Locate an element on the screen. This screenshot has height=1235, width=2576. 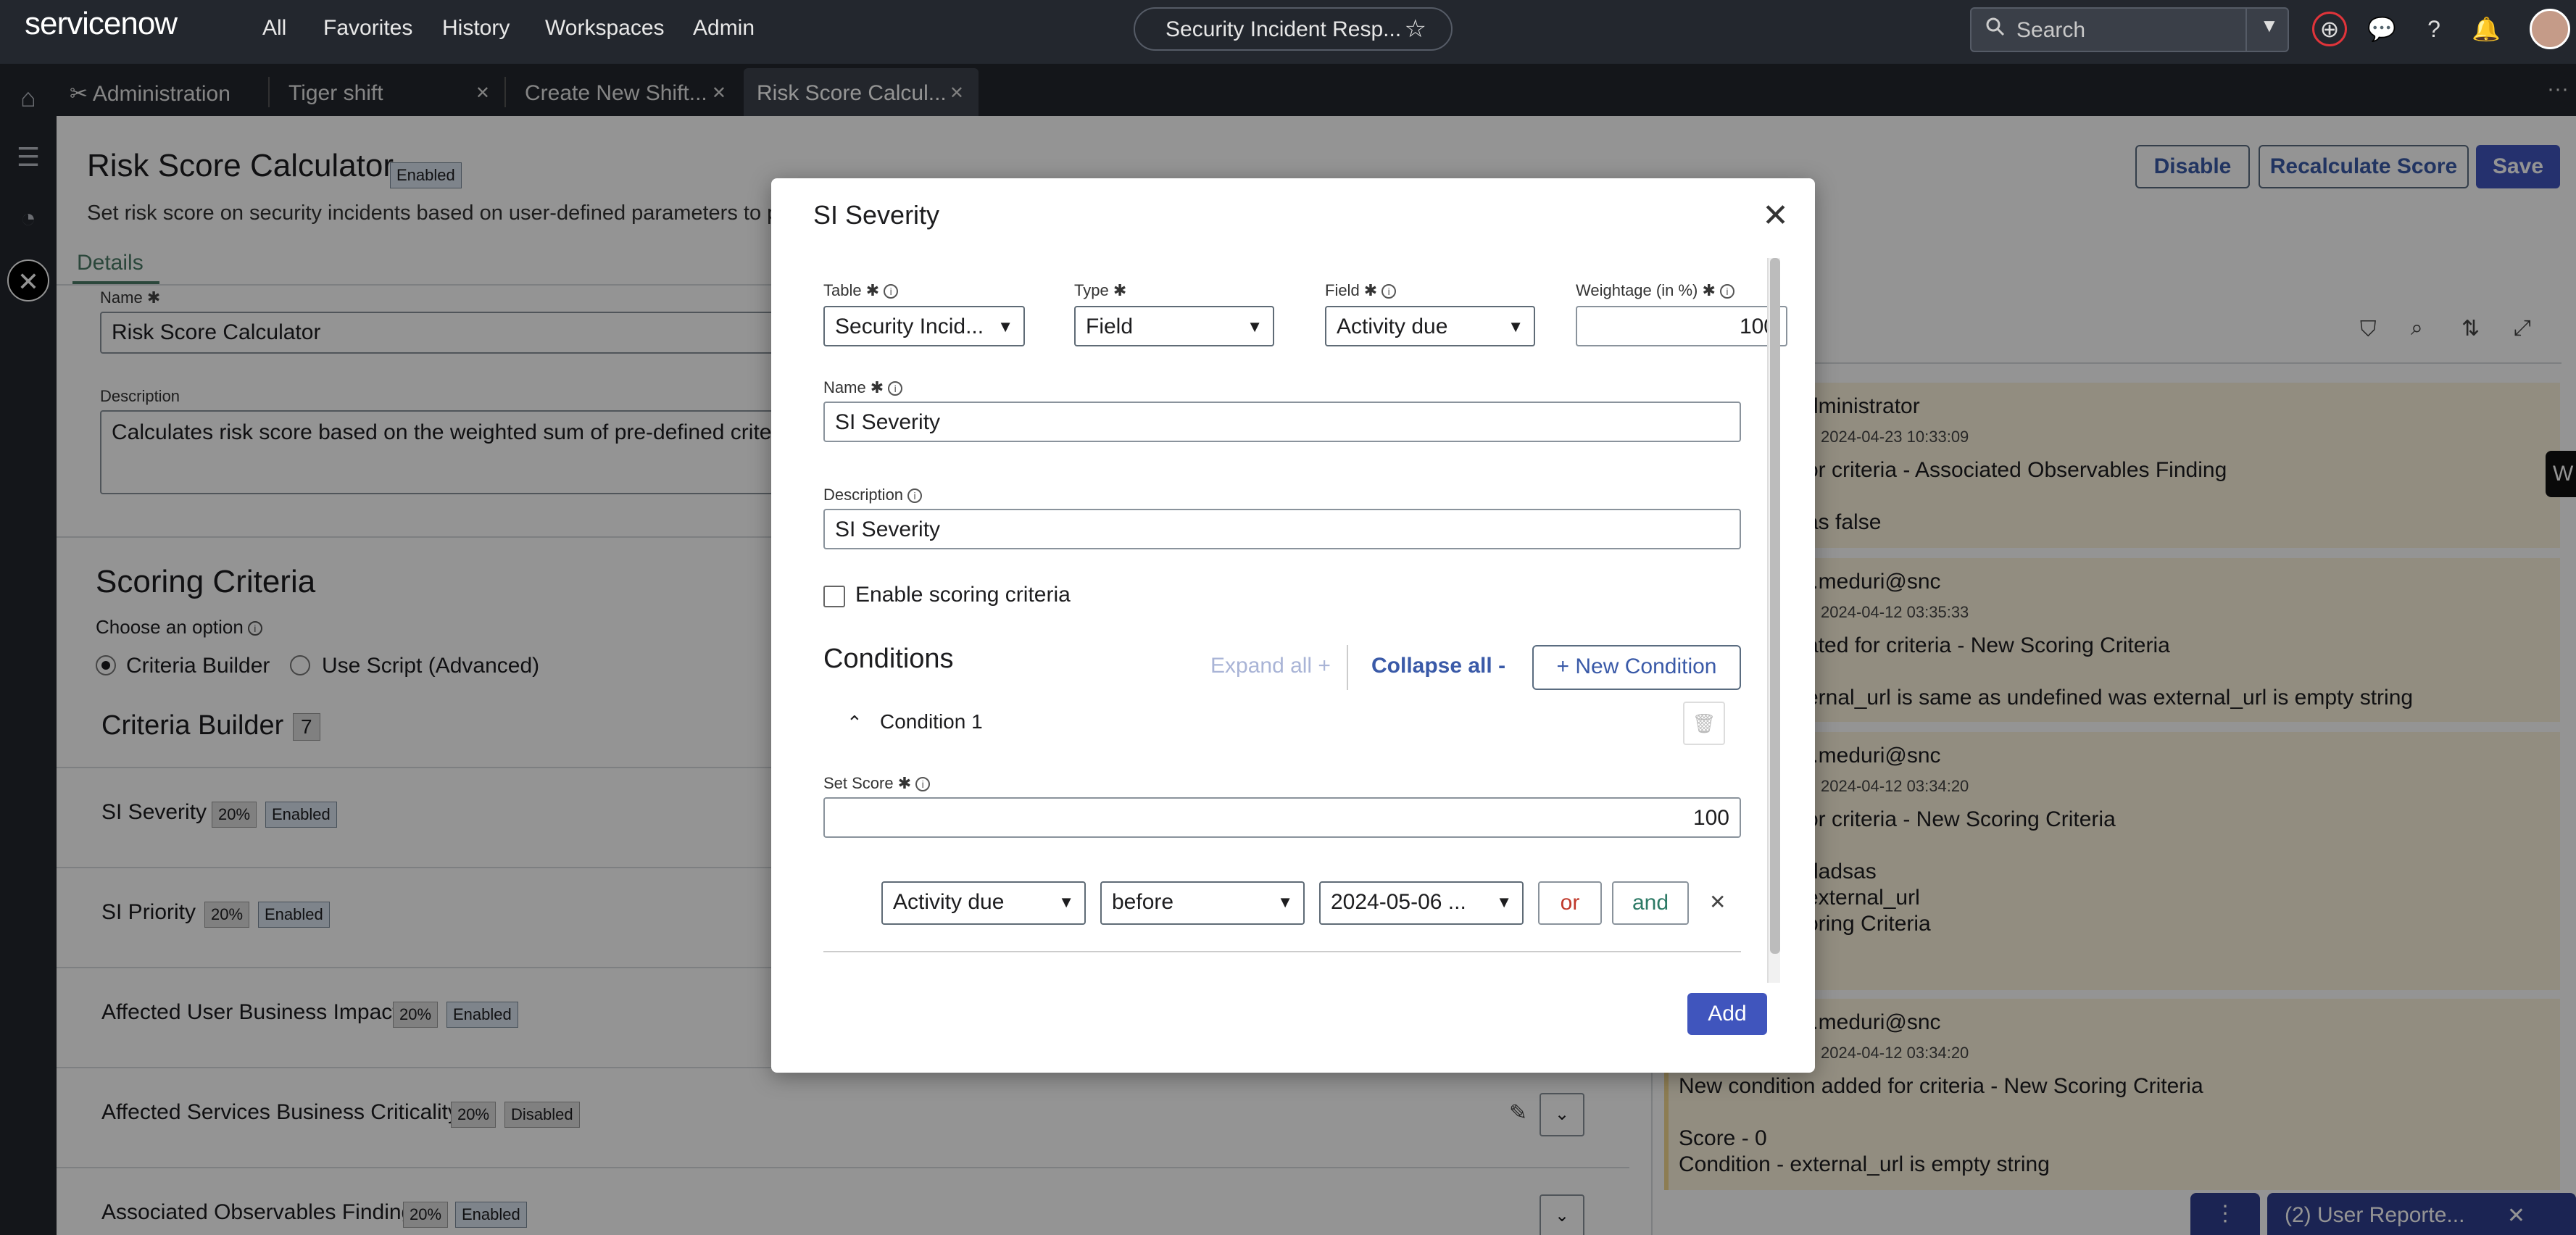
search-input: Search ▼ is located at coordinates (2129, 30).